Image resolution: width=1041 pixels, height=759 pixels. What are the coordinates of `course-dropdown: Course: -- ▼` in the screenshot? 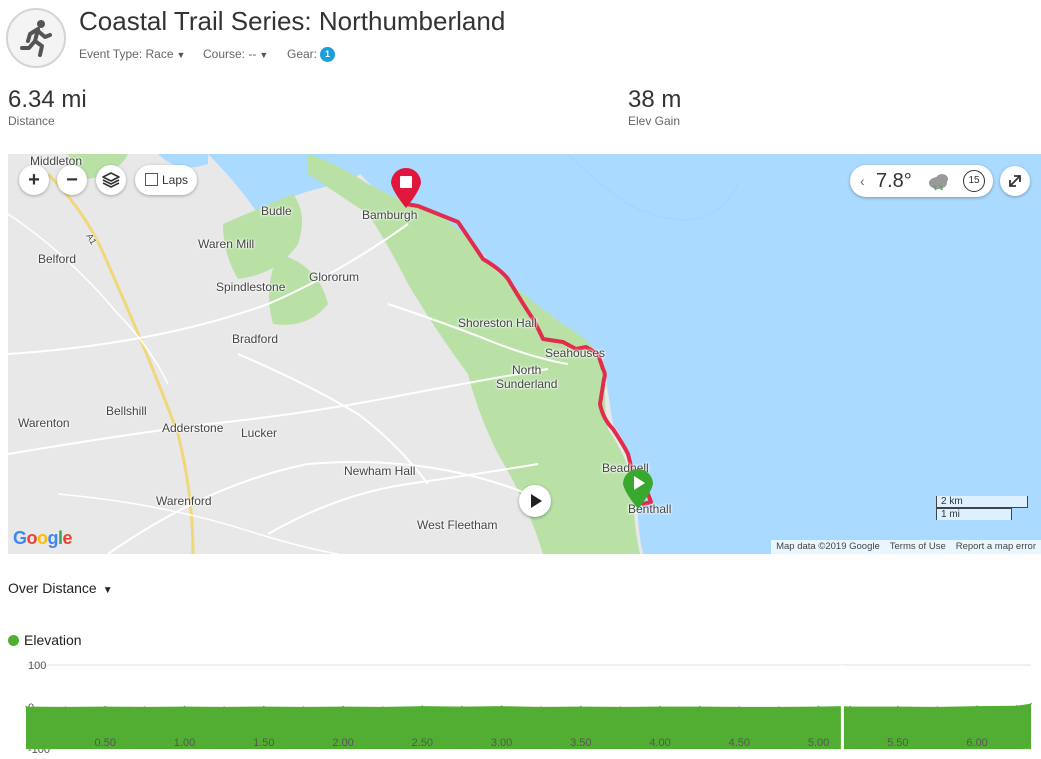 It's located at (235, 54).